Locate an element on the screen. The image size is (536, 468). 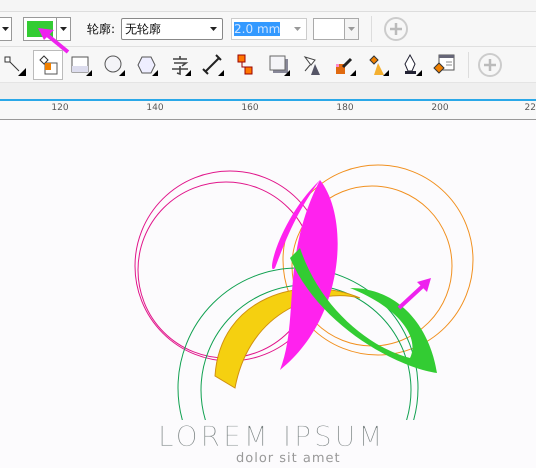
dropdown-button is located at coordinates (6, 29).